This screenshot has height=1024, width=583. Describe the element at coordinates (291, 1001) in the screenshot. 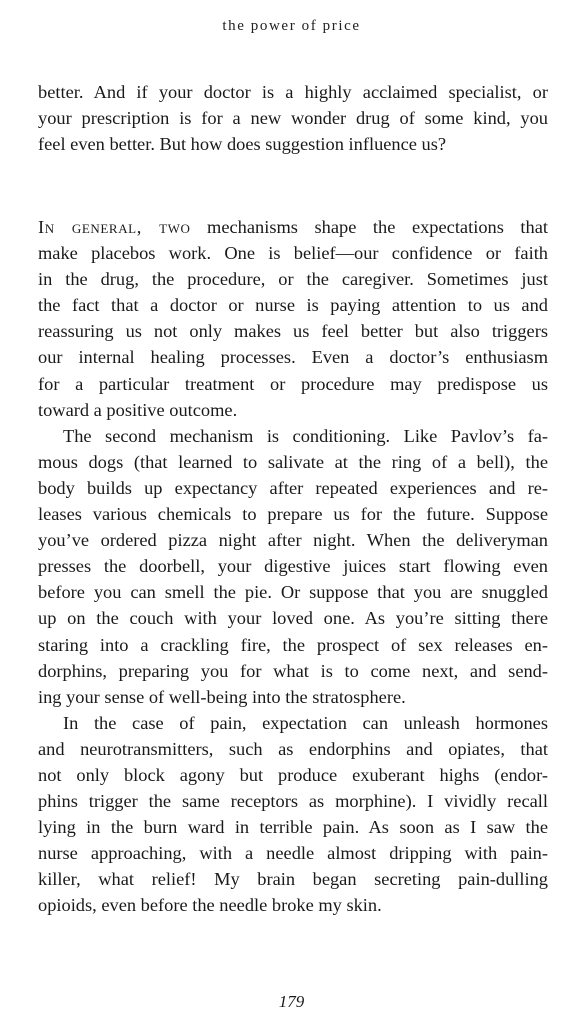

I see `page-number: 179` at that location.